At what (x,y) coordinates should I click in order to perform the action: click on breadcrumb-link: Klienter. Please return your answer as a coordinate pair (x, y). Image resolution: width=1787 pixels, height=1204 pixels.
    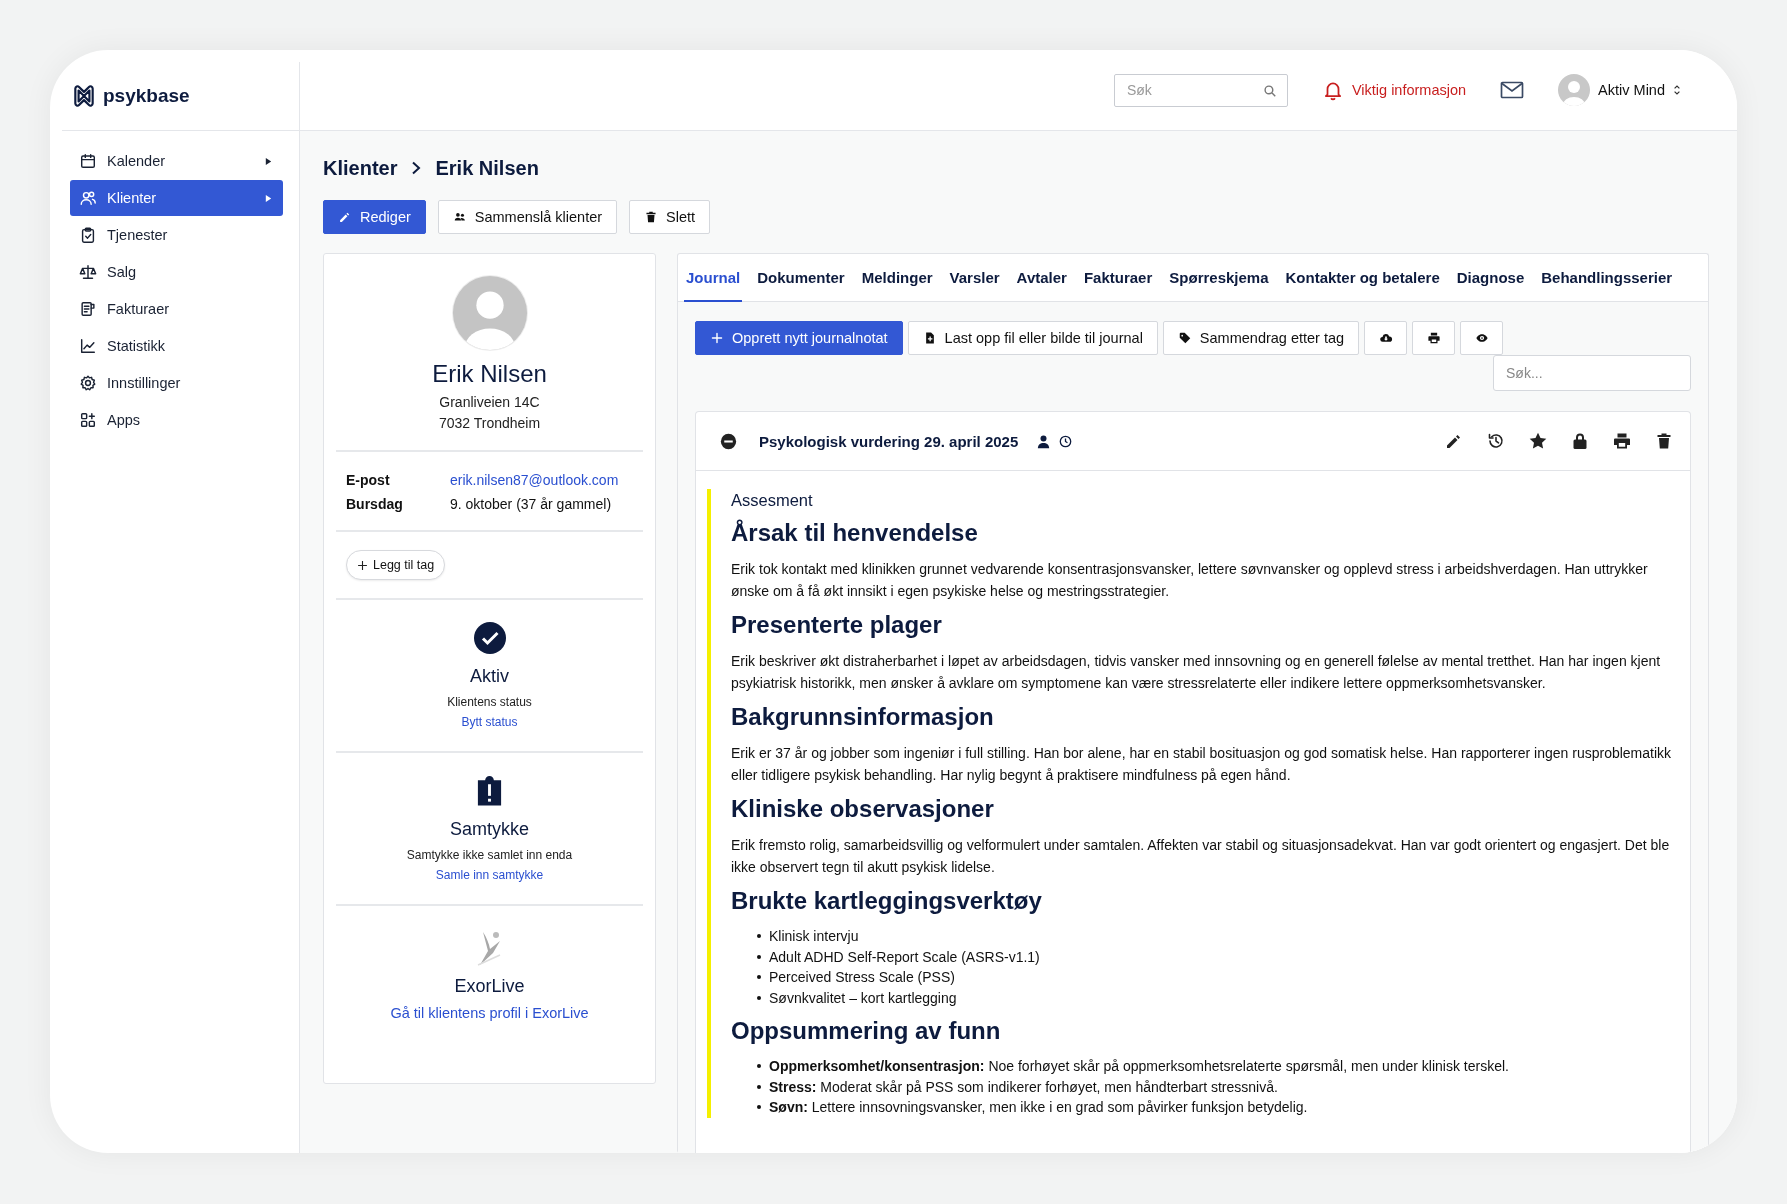
    Looking at the image, I should click on (360, 168).